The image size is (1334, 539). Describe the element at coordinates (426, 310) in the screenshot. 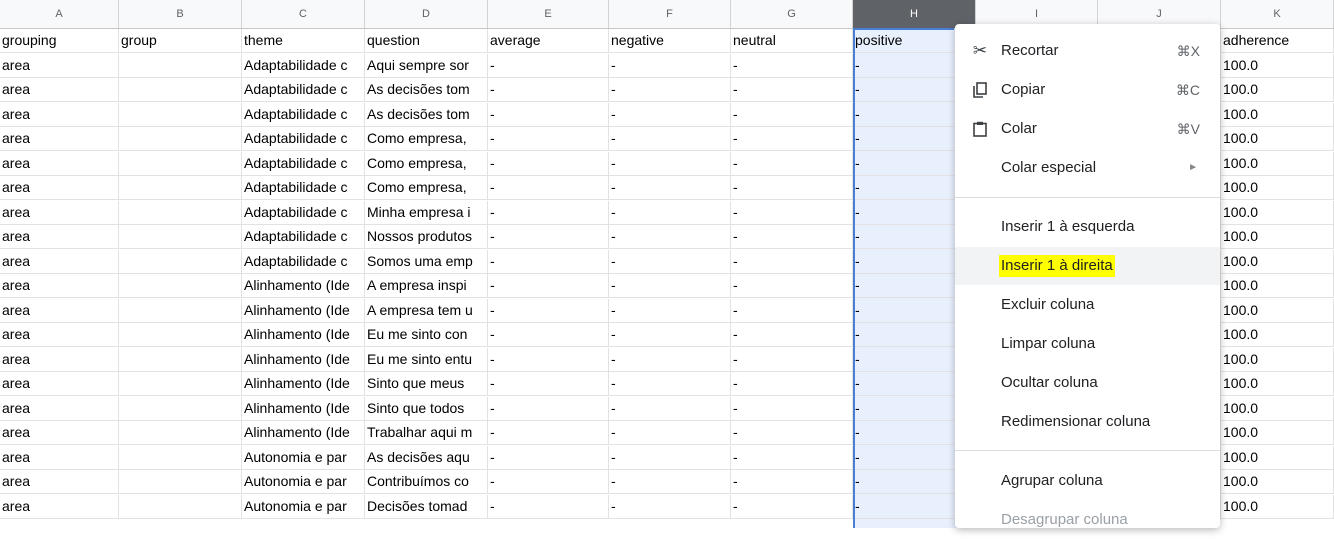

I see `cell: A empresa tem u` at that location.